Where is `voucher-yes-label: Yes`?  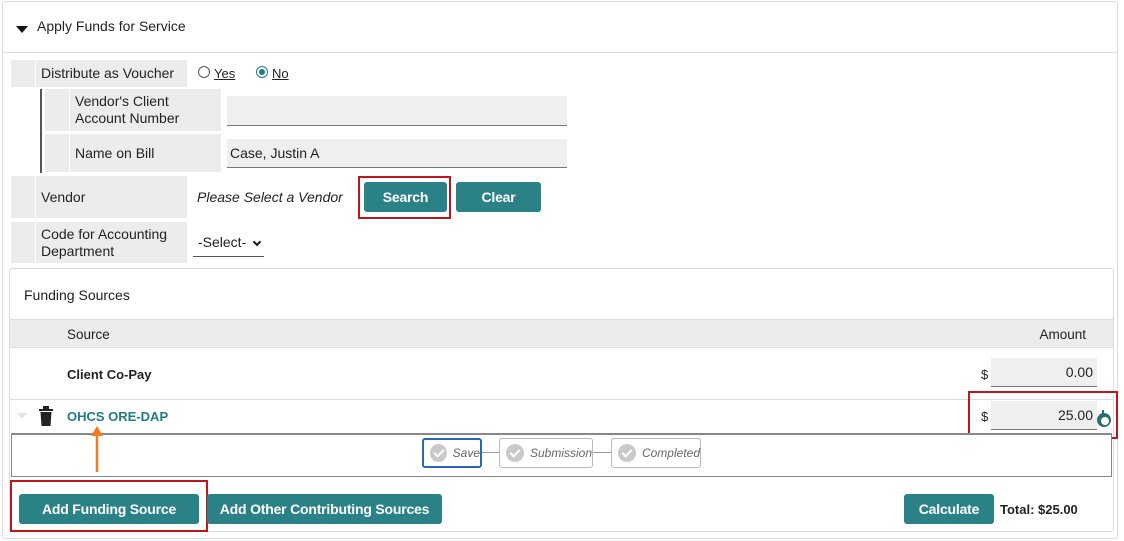 voucher-yes-label: Yes is located at coordinates (224, 73).